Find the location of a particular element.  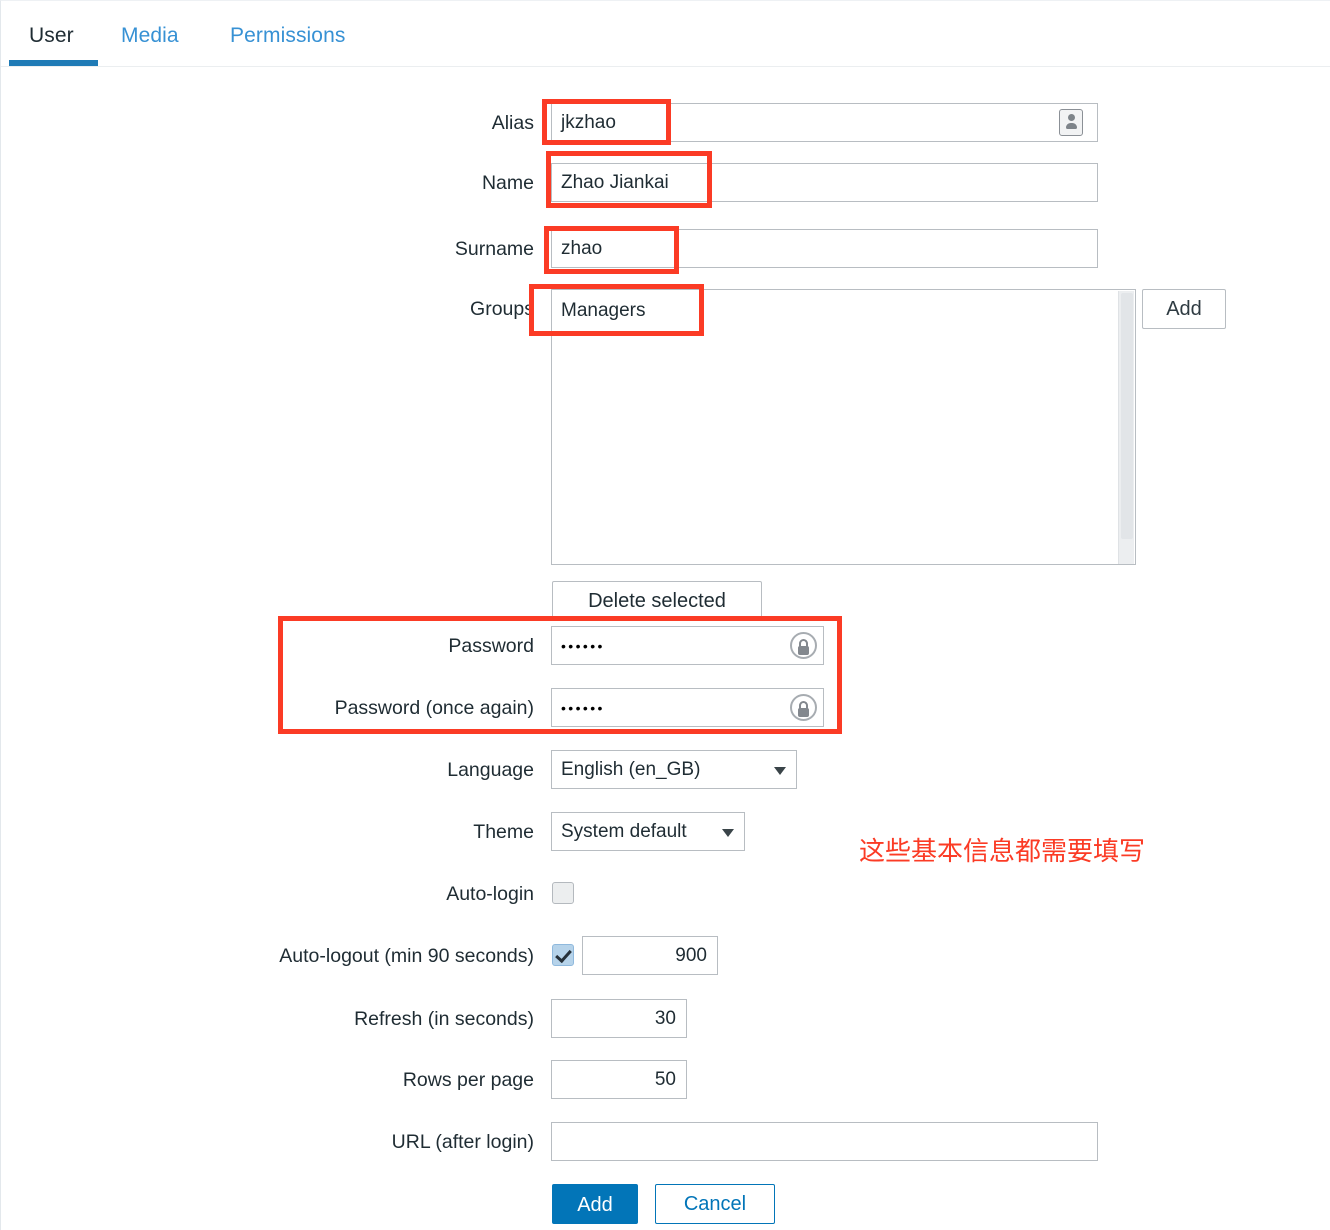

auto-logout-label: Auto-logout (min 90 seconds) is located at coordinates (406, 956).